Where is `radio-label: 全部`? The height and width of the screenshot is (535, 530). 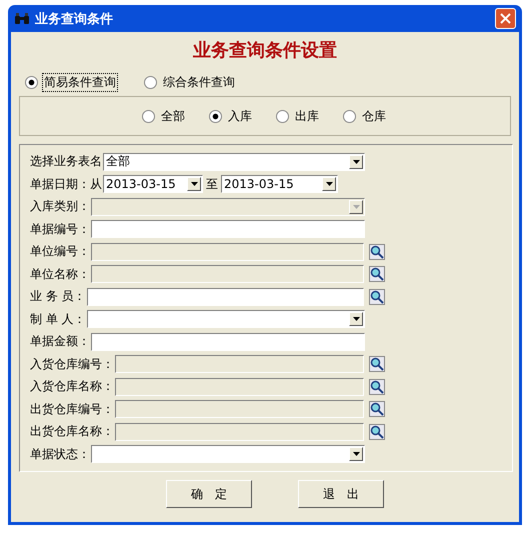
radio-label: 全部 is located at coordinates (173, 116).